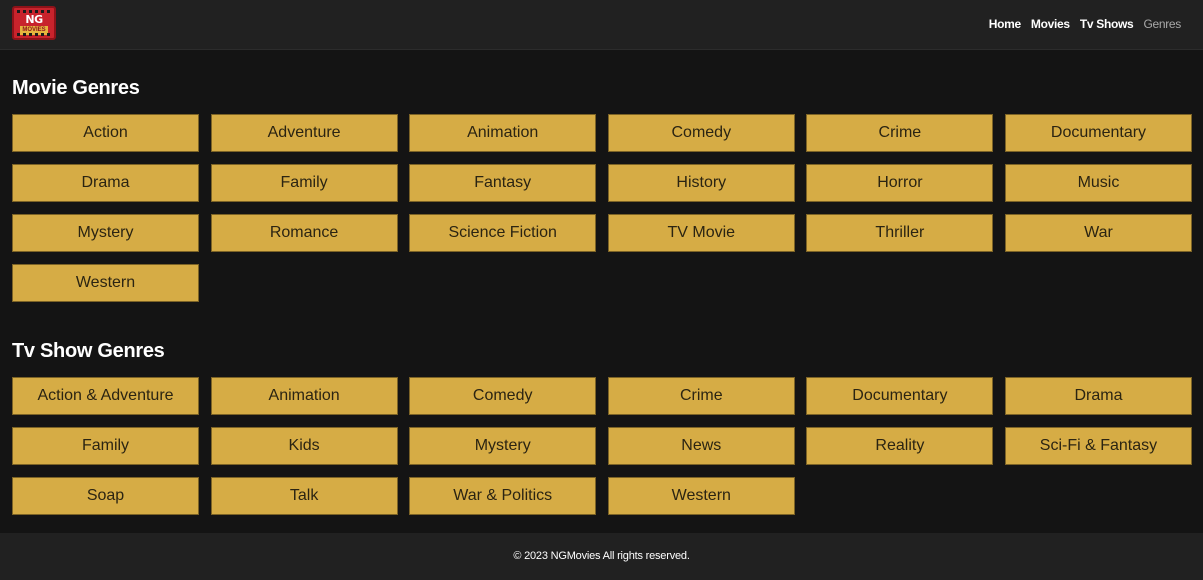  What do you see at coordinates (304, 133) in the screenshot?
I see `movie-genre-button: Adventure` at bounding box center [304, 133].